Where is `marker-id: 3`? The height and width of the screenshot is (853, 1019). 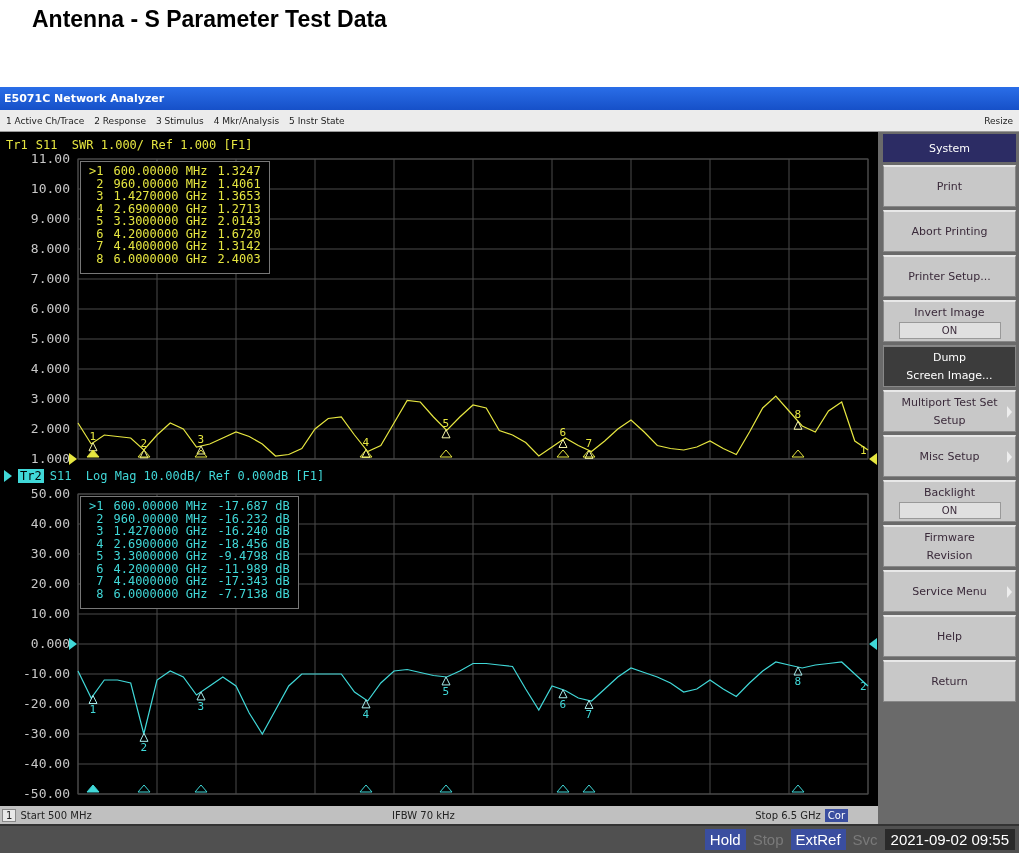 marker-id: 3 is located at coordinates (99, 531).